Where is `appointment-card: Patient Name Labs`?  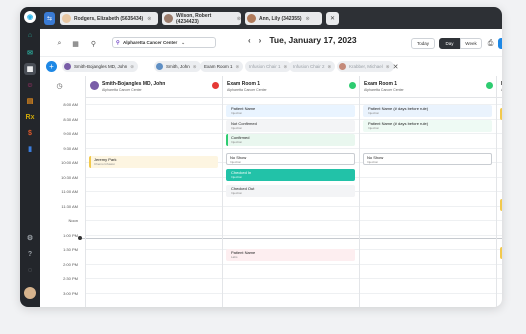 appointment-card: Patient Name Labs is located at coordinates (290, 254).